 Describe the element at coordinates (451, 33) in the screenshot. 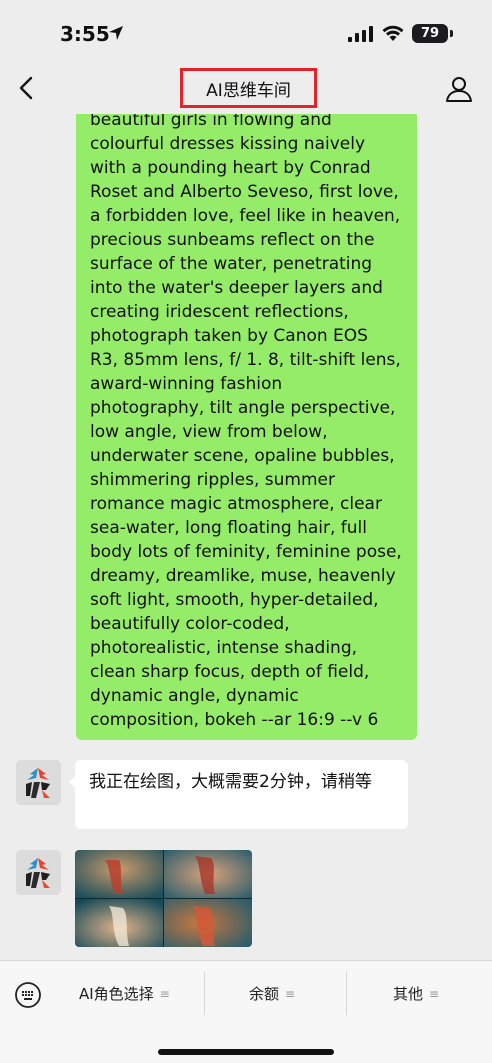

I see `battery-tip` at that location.